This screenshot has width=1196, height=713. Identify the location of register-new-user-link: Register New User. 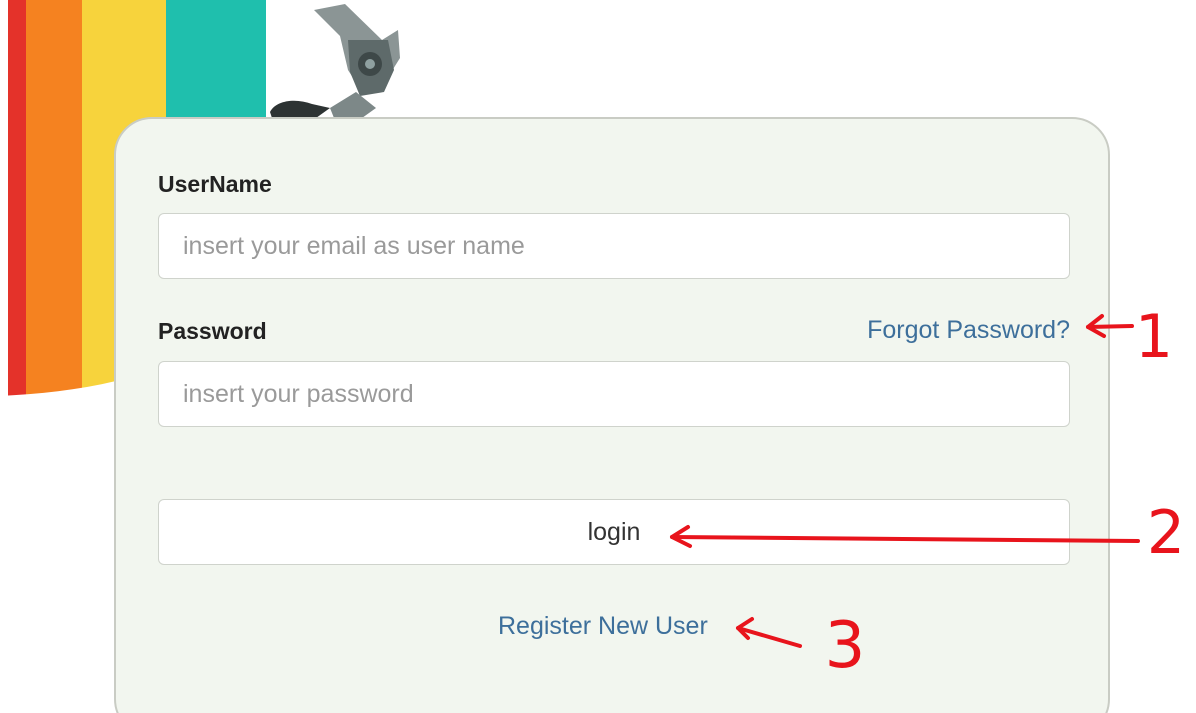
(603, 626).